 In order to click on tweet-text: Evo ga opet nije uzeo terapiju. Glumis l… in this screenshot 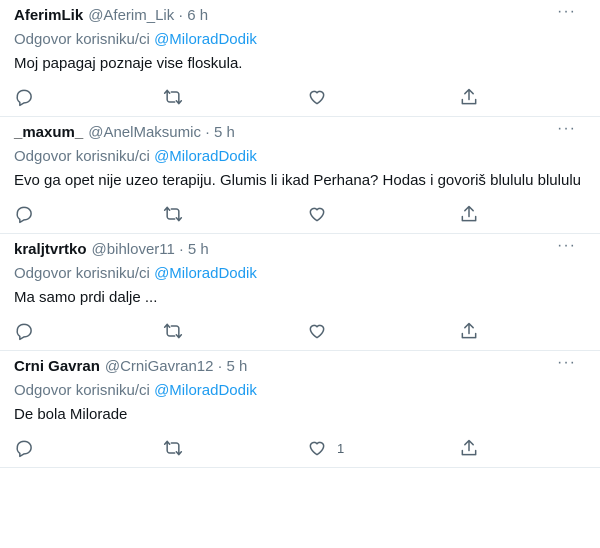, I will do `click(297, 180)`.